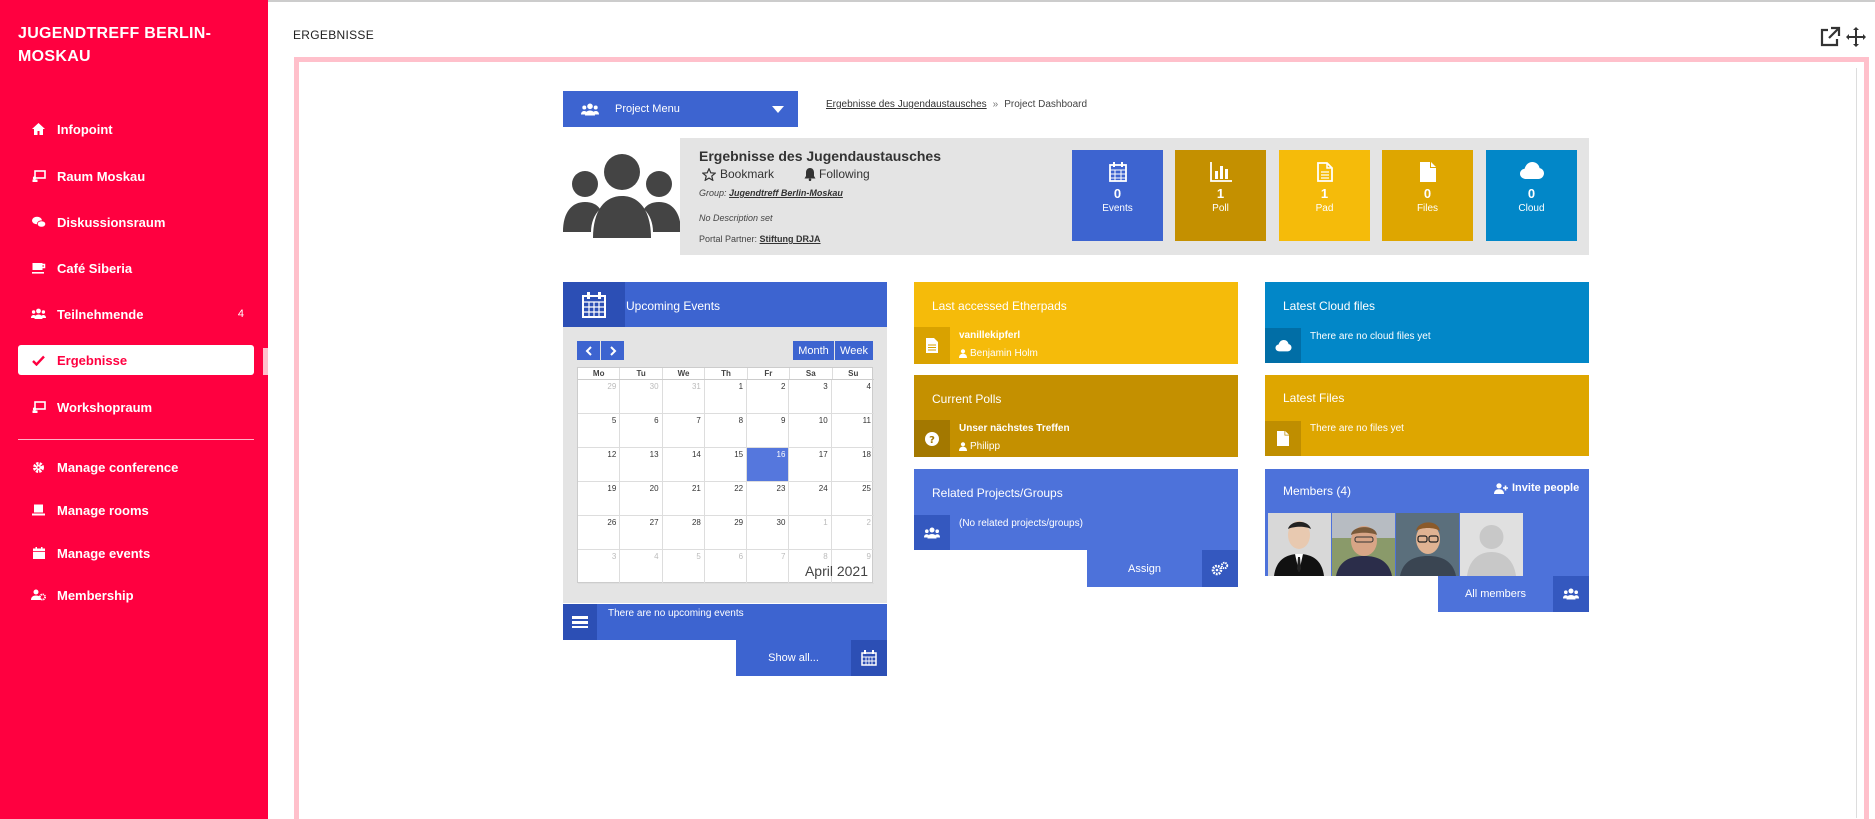 The image size is (1875, 819). What do you see at coordinates (136, 553) in the screenshot?
I see `sidebar-item-manage-events: Manage events` at bounding box center [136, 553].